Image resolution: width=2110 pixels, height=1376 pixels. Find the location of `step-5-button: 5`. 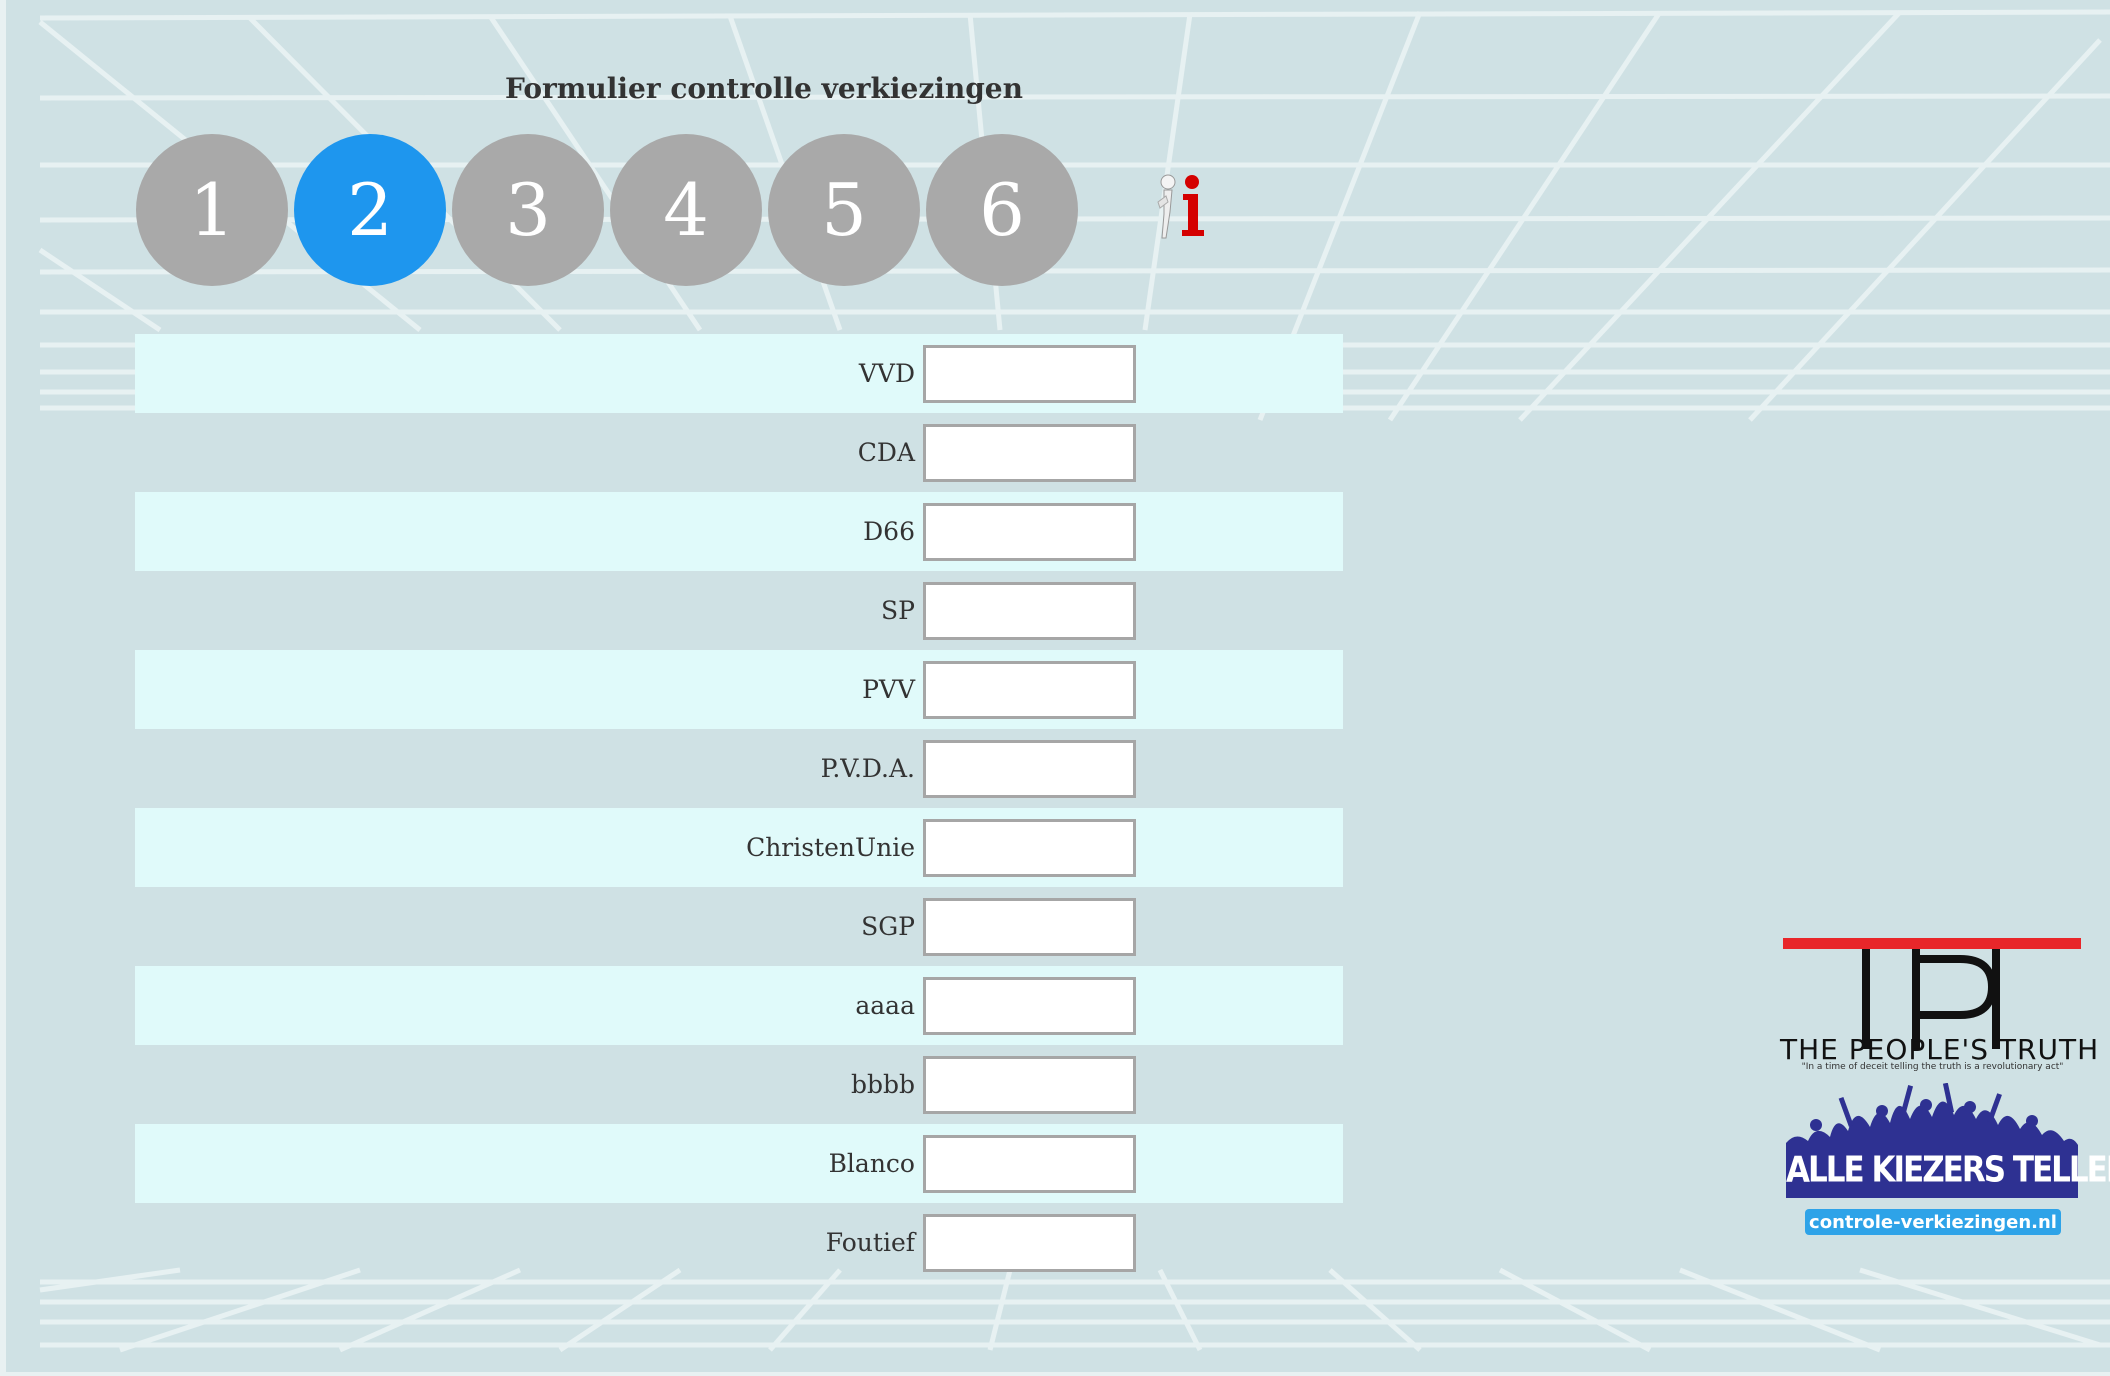

step-5-button: 5 is located at coordinates (844, 210).